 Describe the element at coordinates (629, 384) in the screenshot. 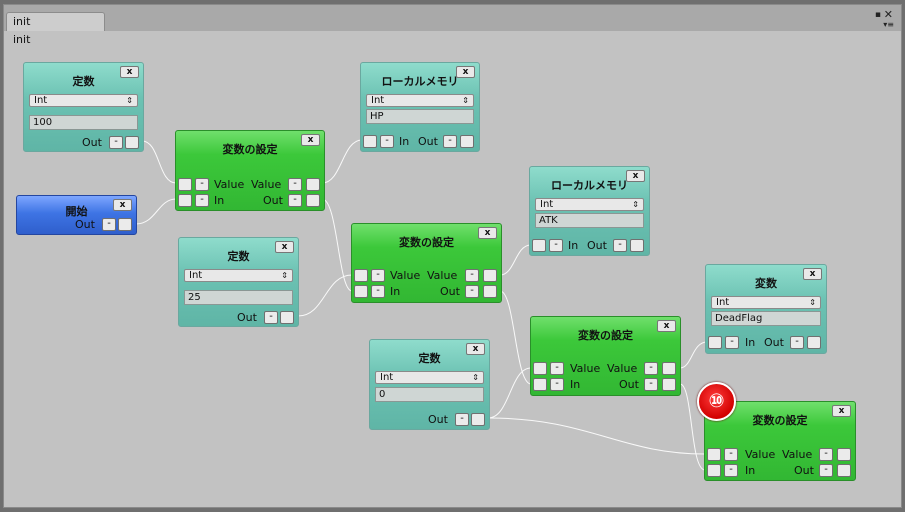

I see `out-label: Out` at that location.